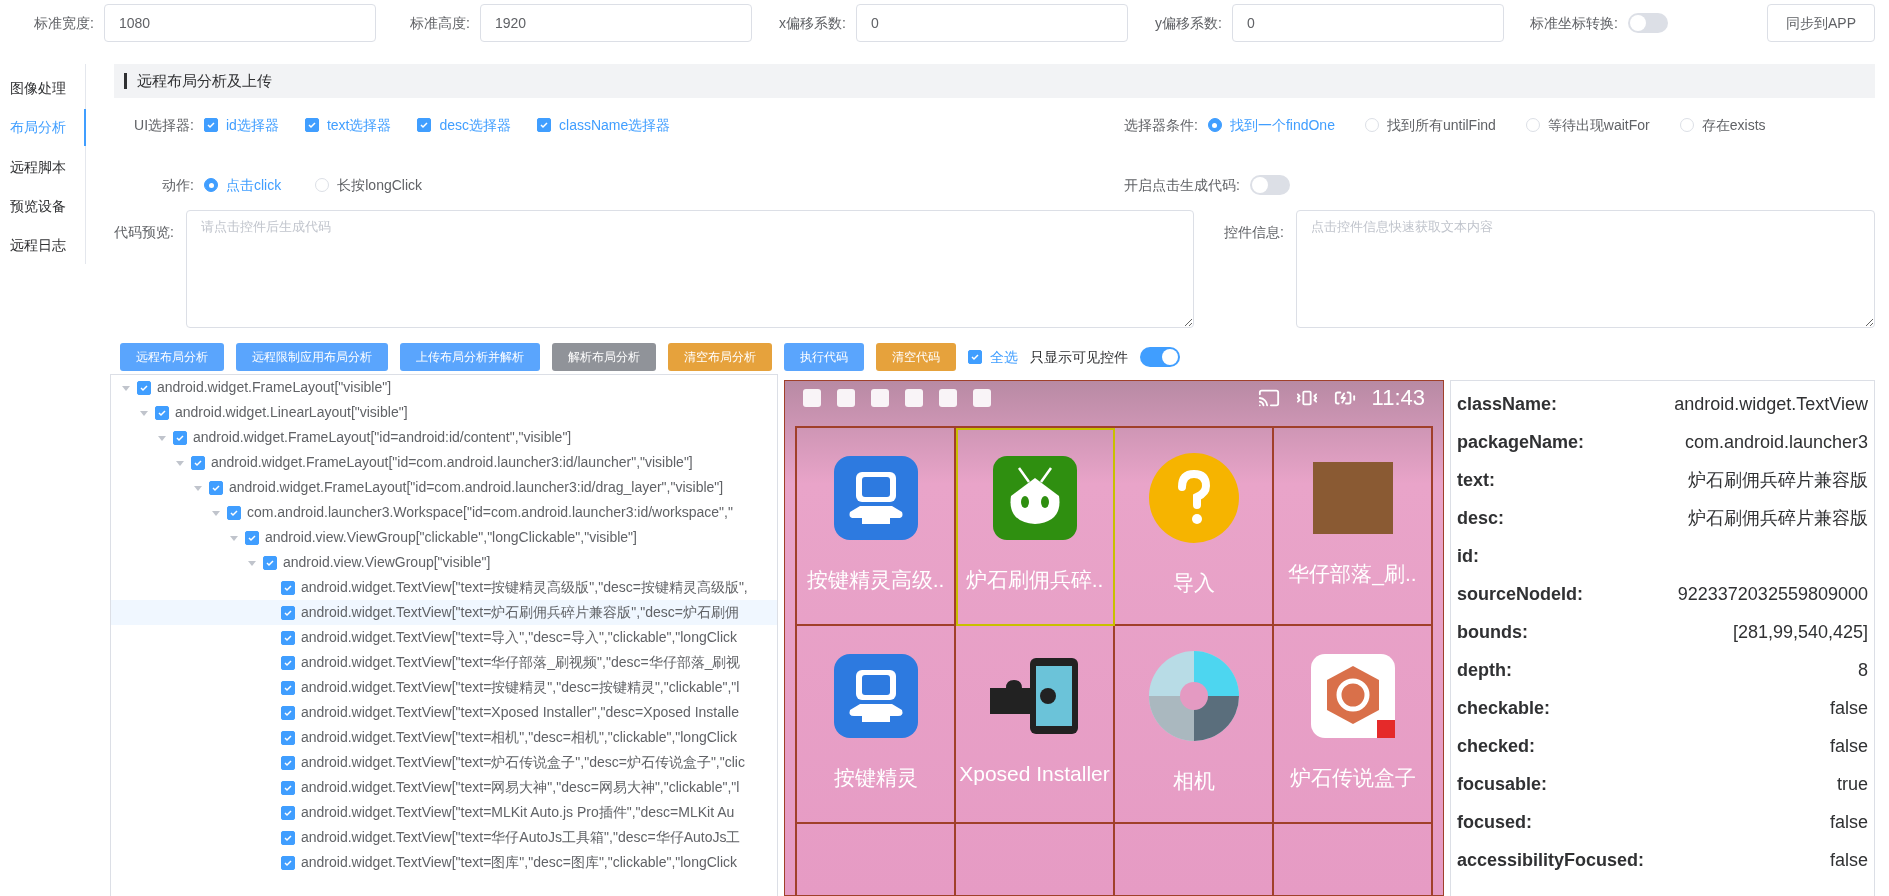 The height and width of the screenshot is (896, 1889). Describe the element at coordinates (1484, 670) in the screenshot. I see `info-key: depth:` at that location.